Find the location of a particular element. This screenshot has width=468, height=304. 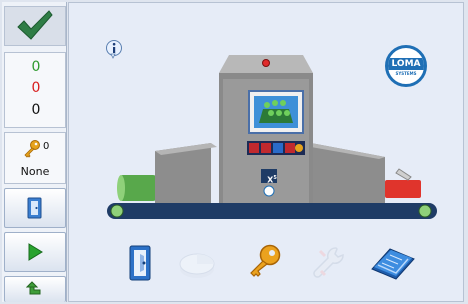

model-badge: X5 is located at coordinates (272, 178).